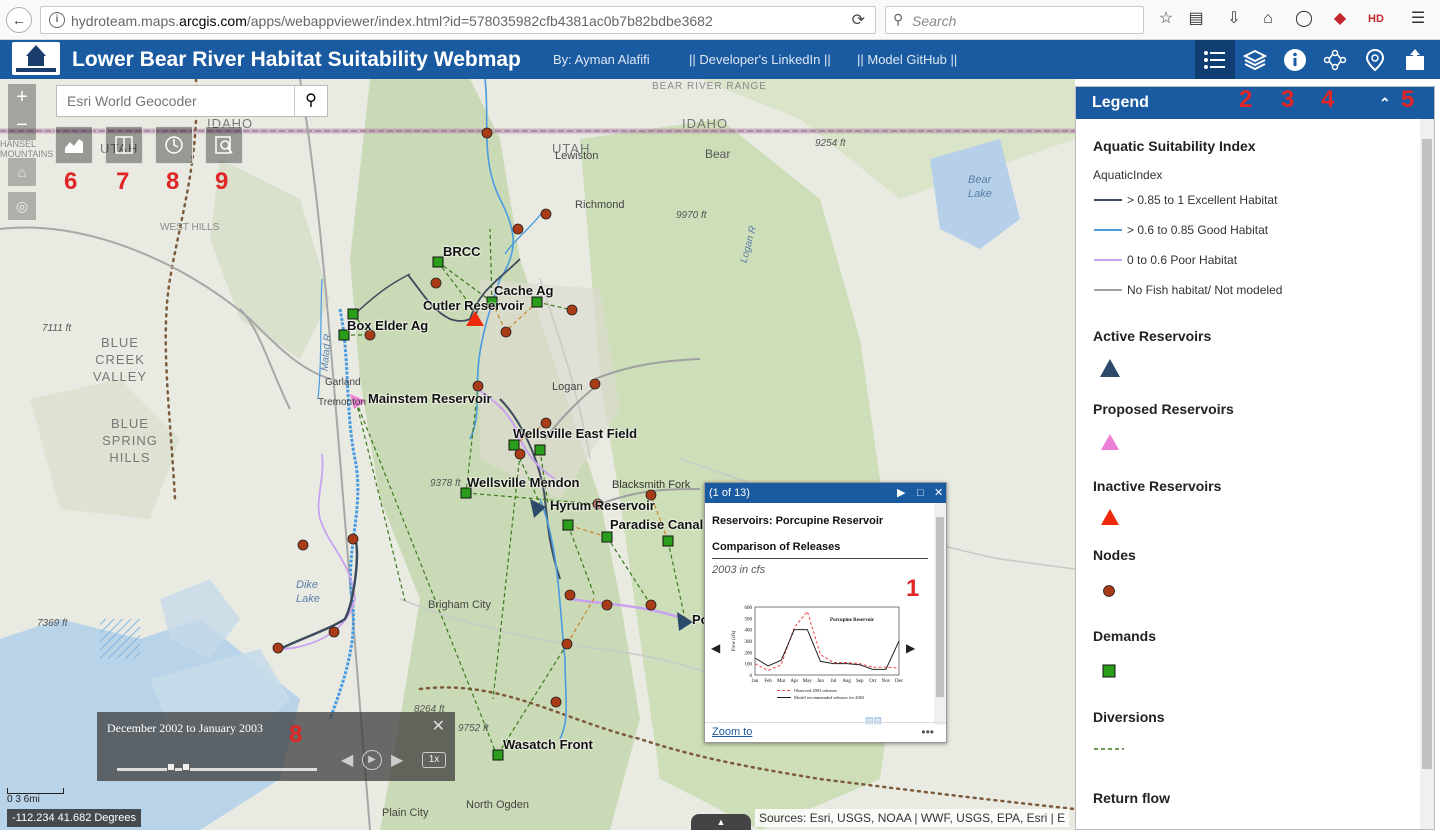 The image size is (1440, 830). Describe the element at coordinates (1418, 19) in the screenshot. I see `menu-icon: ☰` at that location.